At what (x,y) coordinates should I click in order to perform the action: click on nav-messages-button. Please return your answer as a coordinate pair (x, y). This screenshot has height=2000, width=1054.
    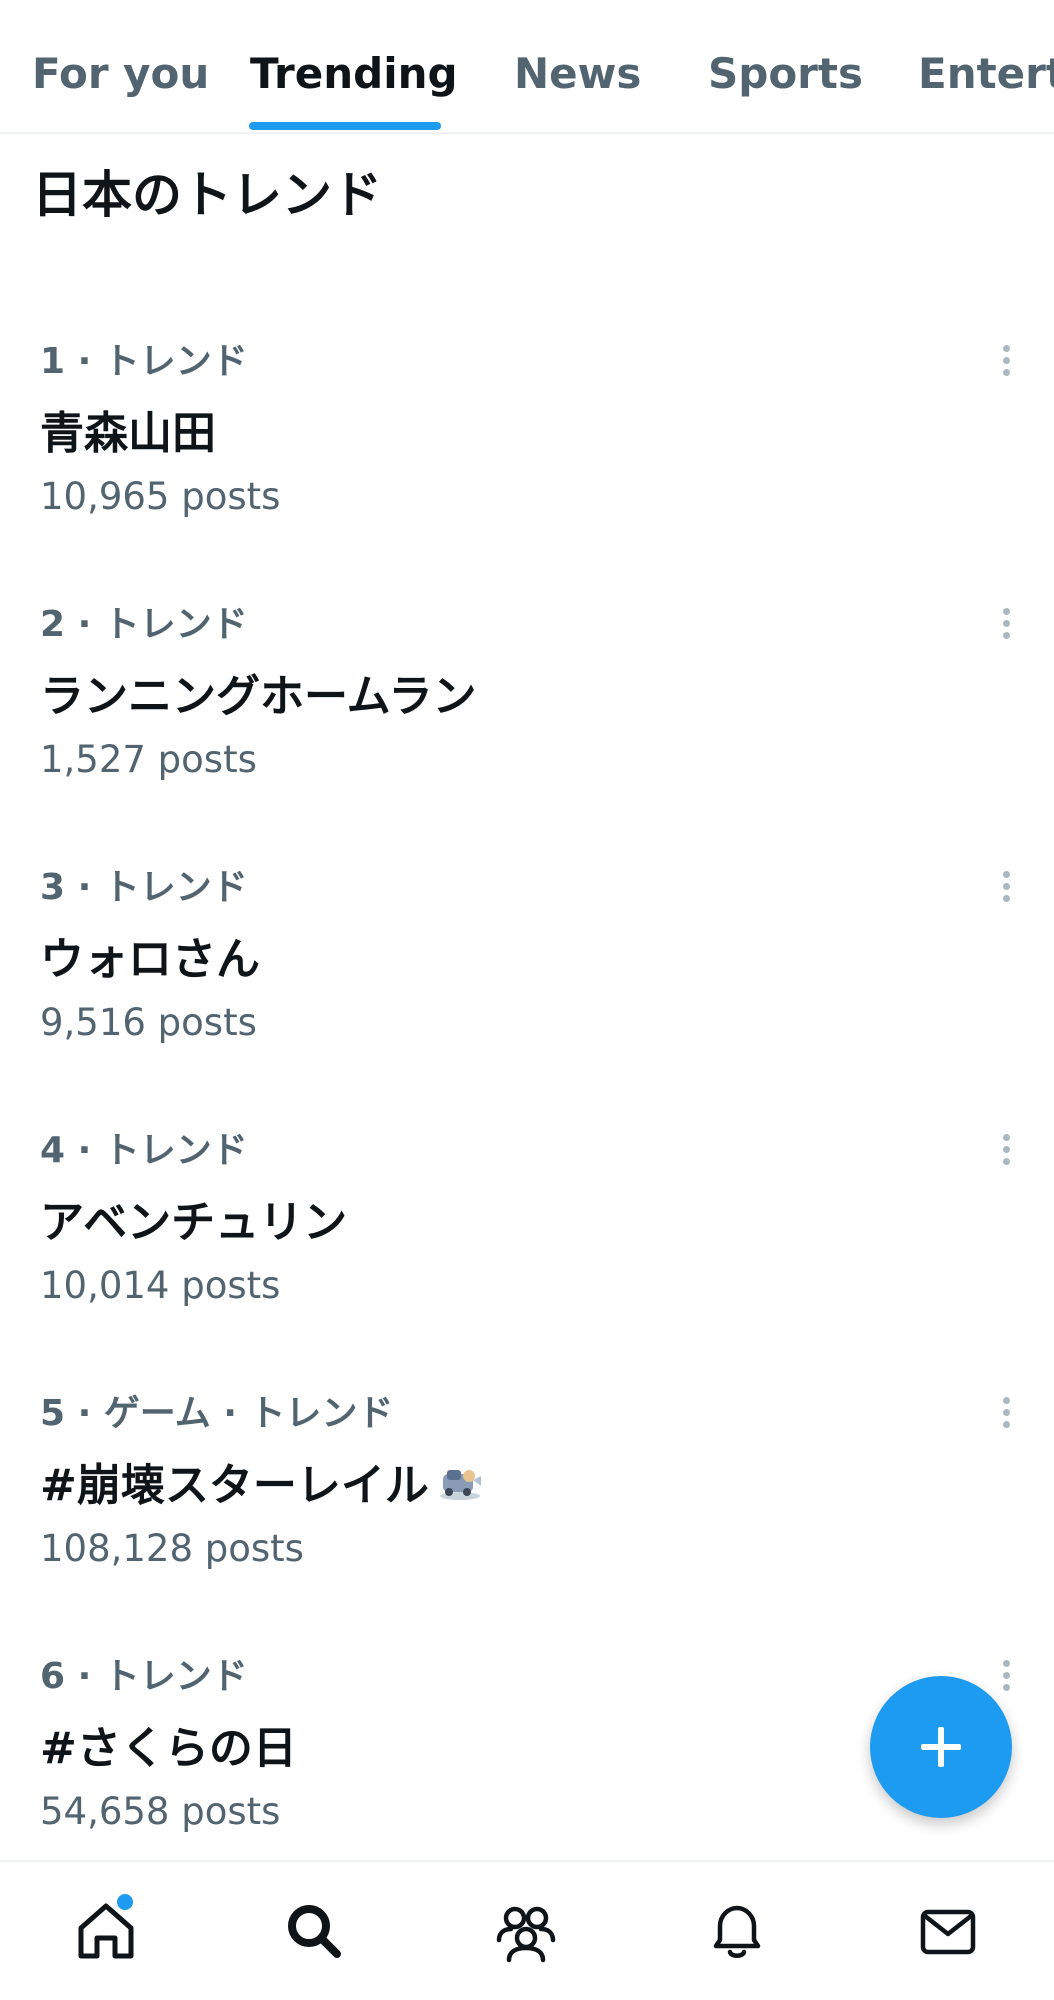
    Looking at the image, I should click on (948, 1931).